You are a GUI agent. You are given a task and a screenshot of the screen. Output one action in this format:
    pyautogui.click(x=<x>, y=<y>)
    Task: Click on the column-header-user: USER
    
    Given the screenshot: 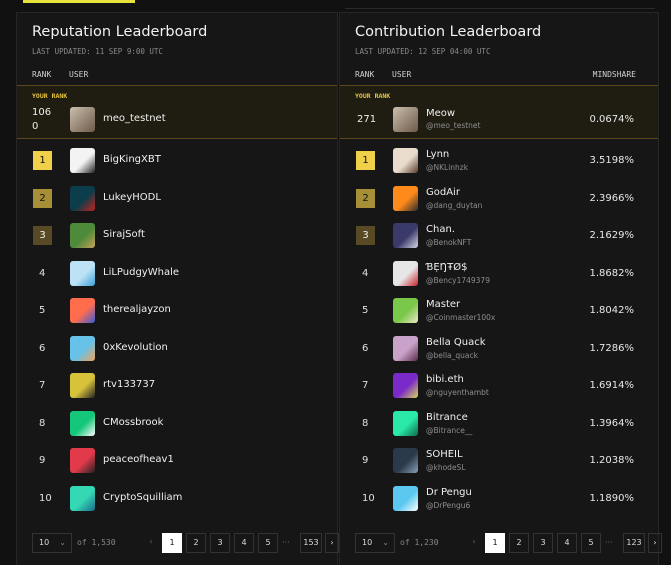 What is the action you would take?
    pyautogui.click(x=402, y=74)
    